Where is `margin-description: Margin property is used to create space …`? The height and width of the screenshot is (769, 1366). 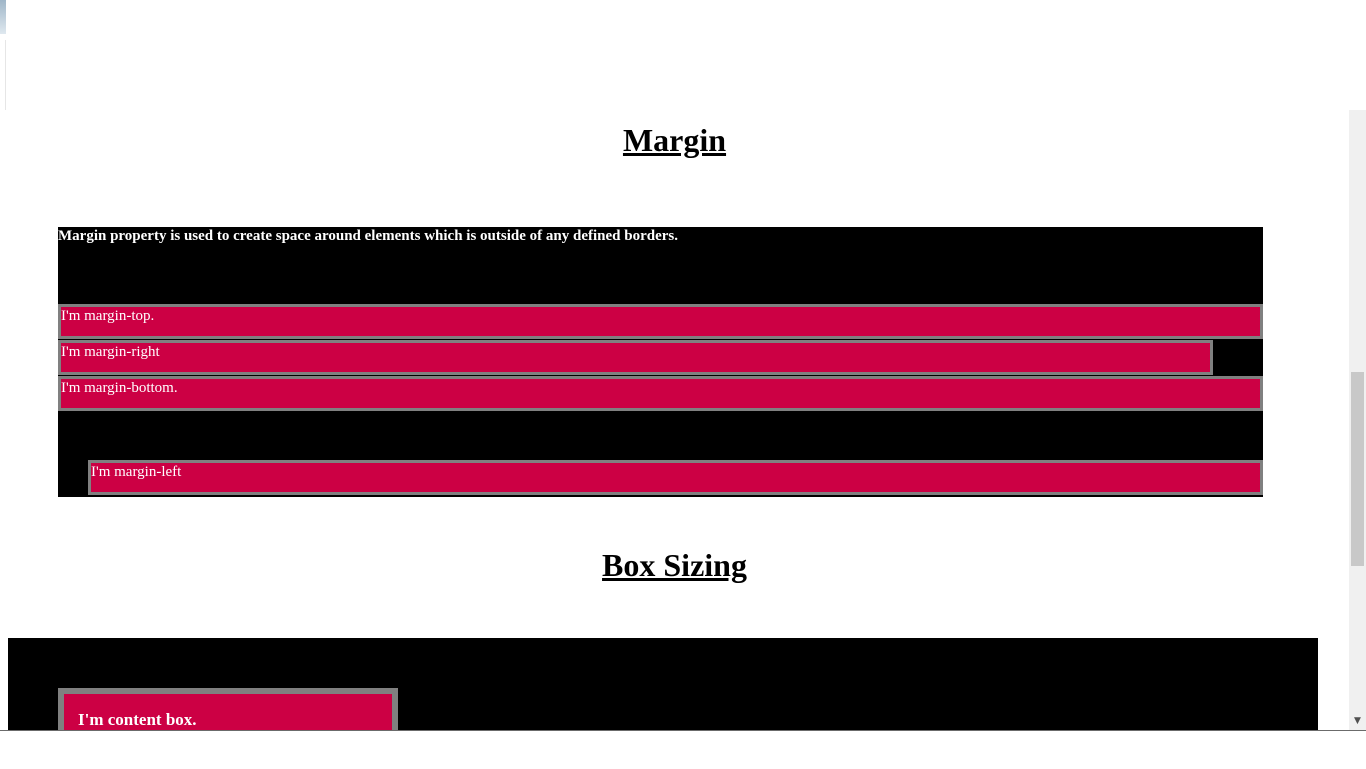
margin-description: Margin property is used to create space … is located at coordinates (368, 236).